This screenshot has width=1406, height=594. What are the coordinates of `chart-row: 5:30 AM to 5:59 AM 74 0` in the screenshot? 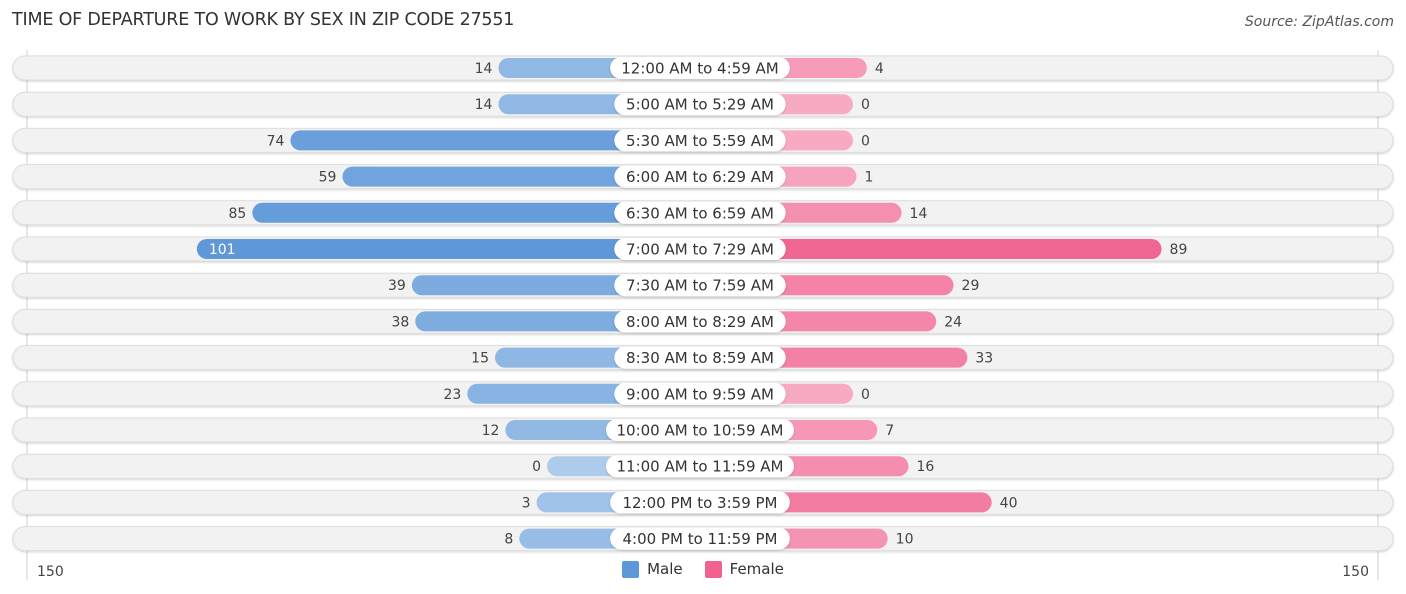 It's located at (703, 140).